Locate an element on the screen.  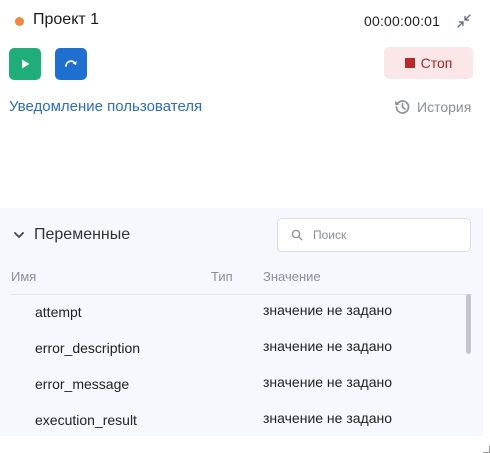
project-title: Проект 1 is located at coordinates (66, 19).